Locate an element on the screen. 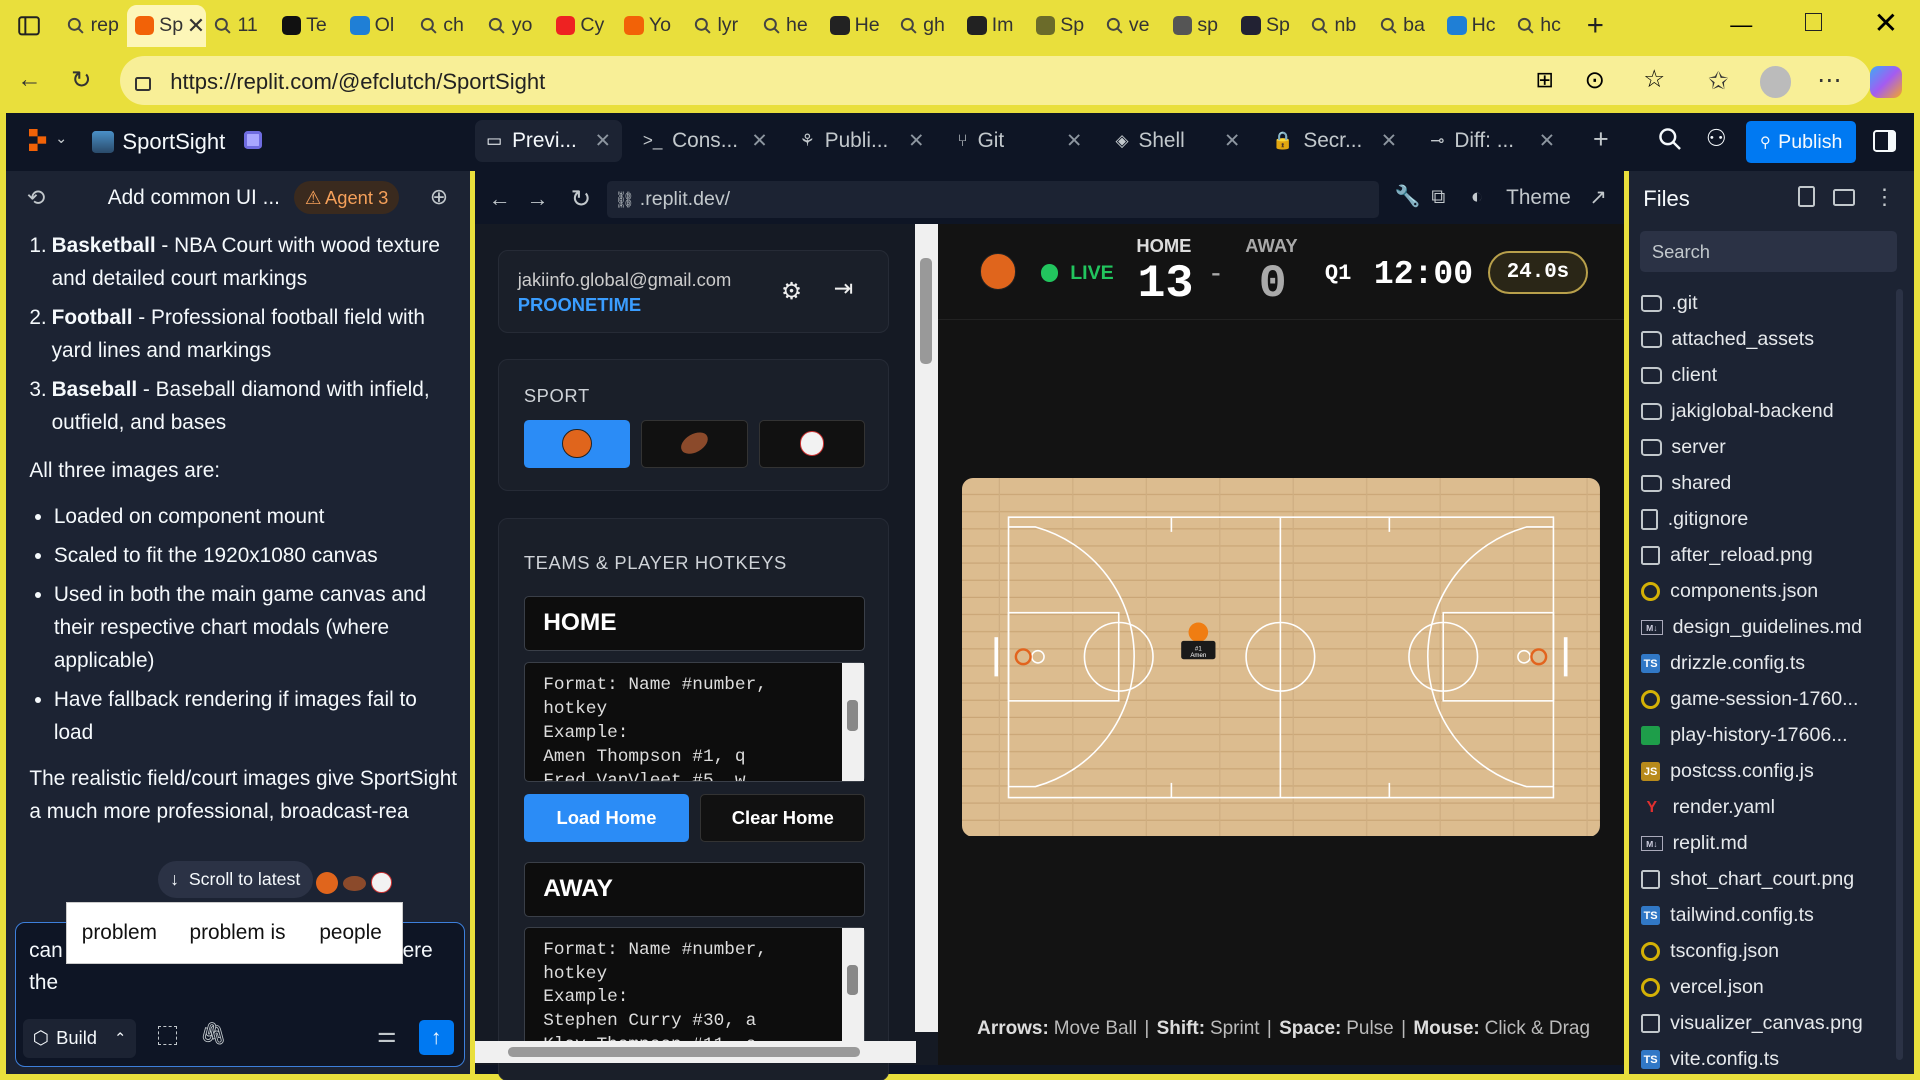 The height and width of the screenshot is (1080, 1920). browser-tab: ch is located at coordinates (445, 26).